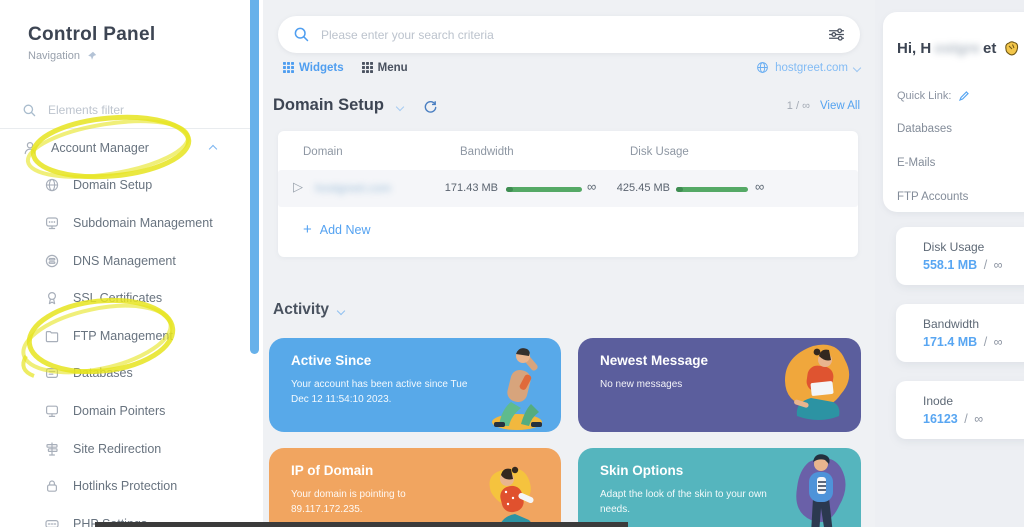  Describe the element at coordinates (430, 106) in the screenshot. I see `refresh-icon` at that location.